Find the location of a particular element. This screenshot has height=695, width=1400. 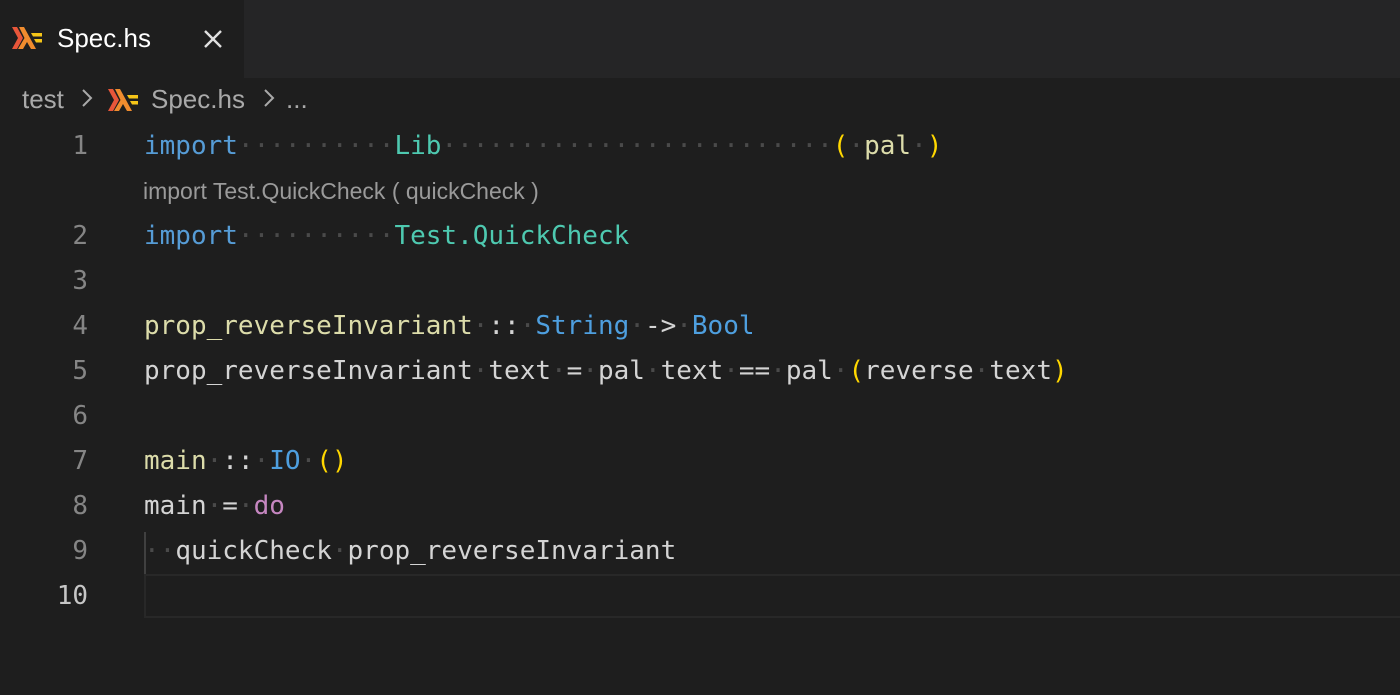

keyword-do: do is located at coordinates (269, 506).